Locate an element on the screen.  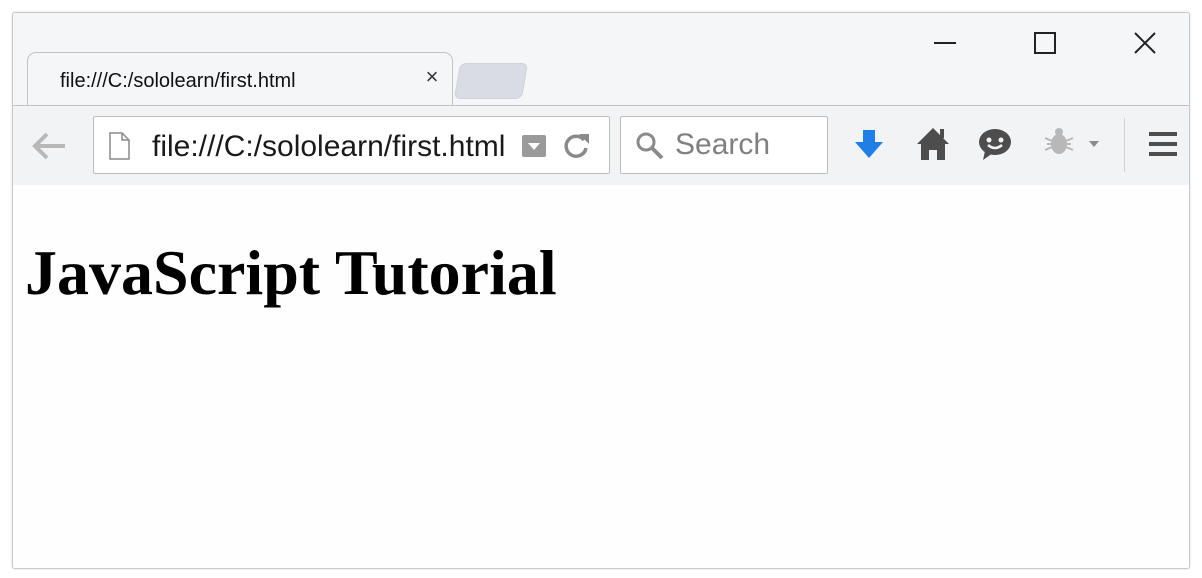
home-icon is located at coordinates (933, 144).